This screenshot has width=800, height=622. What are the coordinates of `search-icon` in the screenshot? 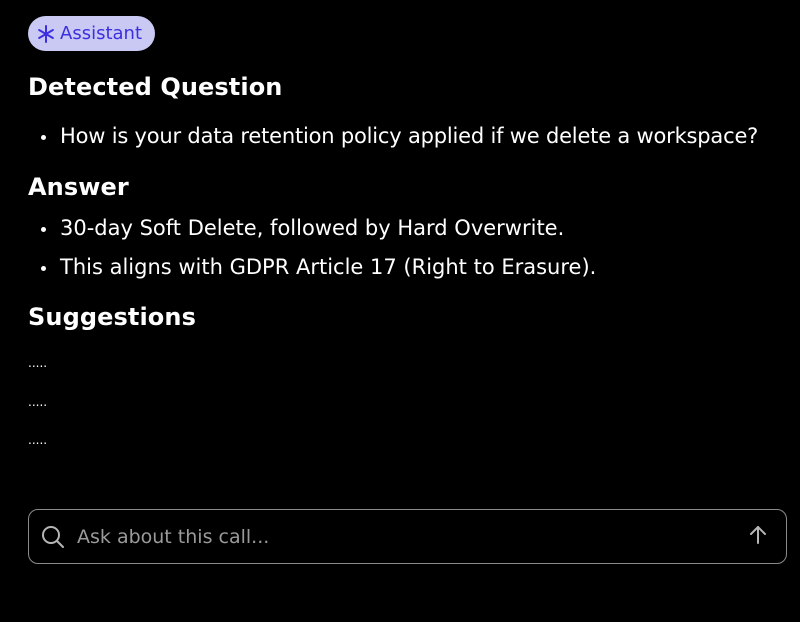 It's located at (53, 537).